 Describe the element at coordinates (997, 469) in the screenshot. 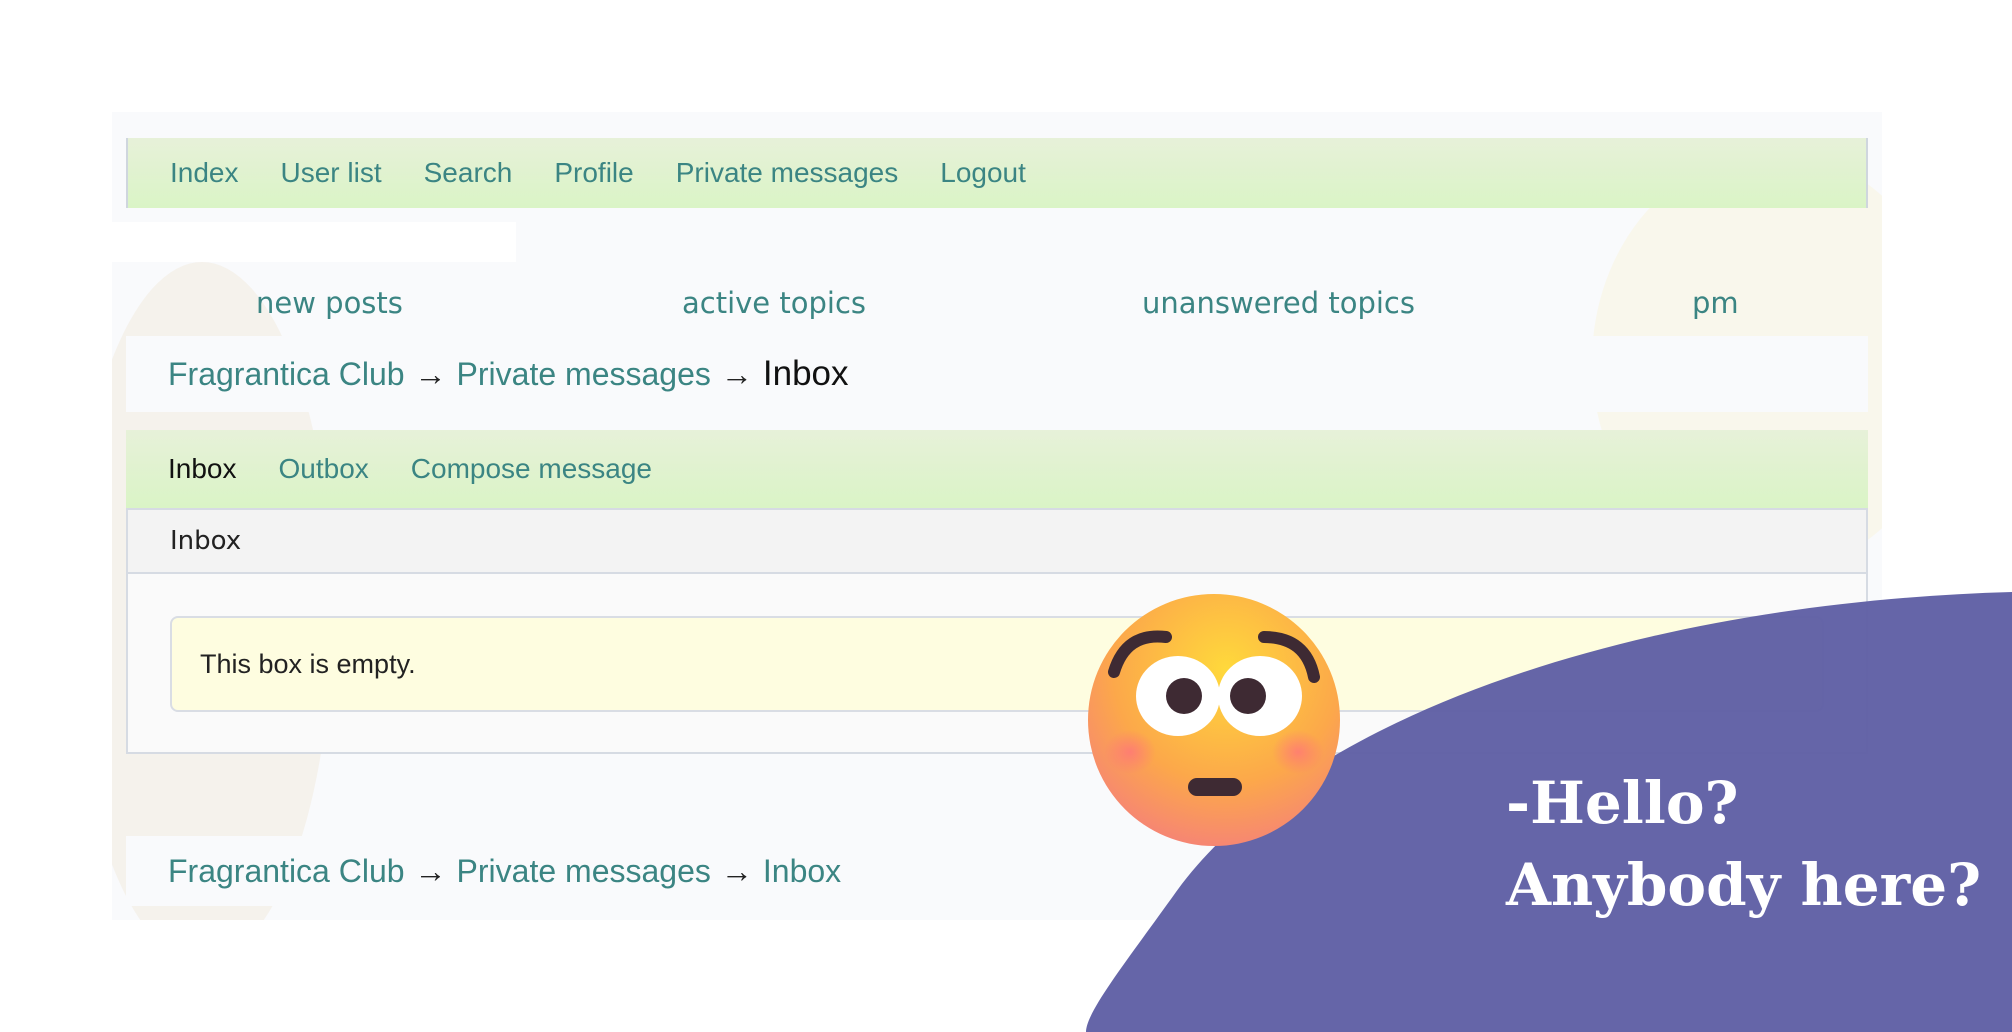

I see `pm-tabs: Inbox Outbox Compose message` at that location.